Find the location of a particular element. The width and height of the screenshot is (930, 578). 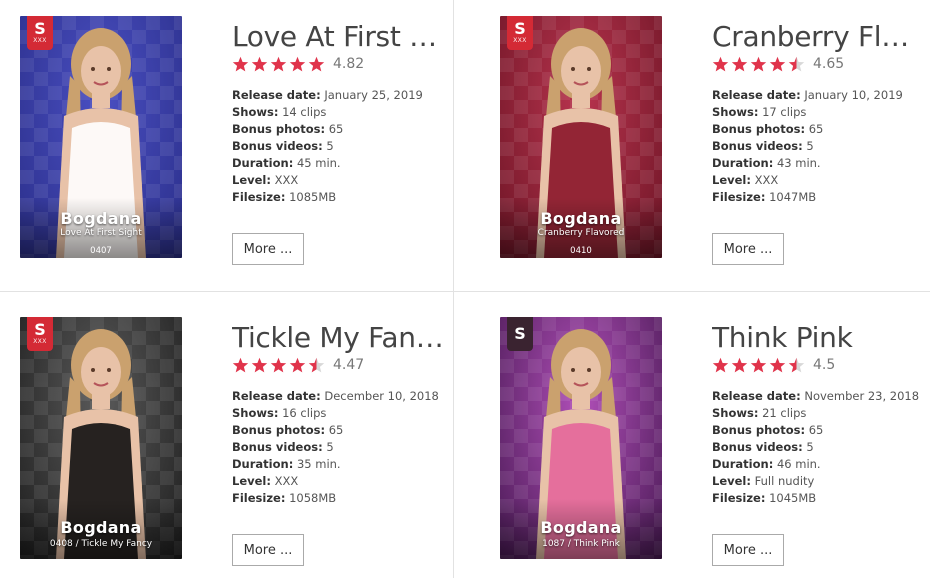

rating: 4.65 is located at coordinates (778, 64).